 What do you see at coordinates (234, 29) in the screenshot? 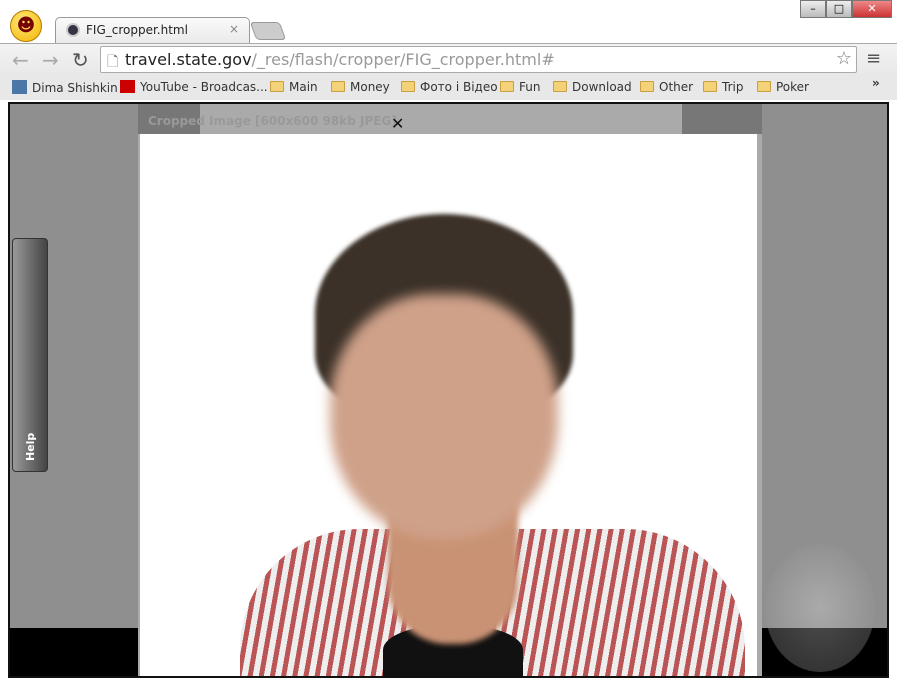
I see `tab-close-icon: ×` at bounding box center [234, 29].